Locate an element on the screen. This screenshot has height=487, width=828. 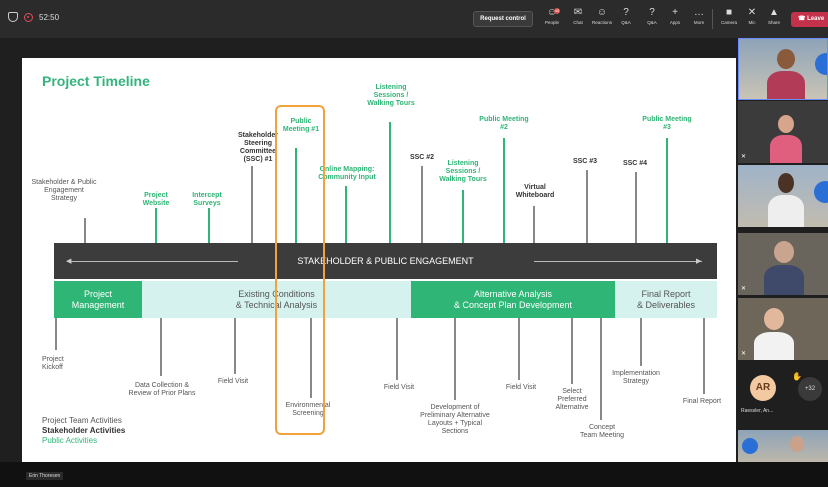
highlight-box is located at coordinates (300, 270).